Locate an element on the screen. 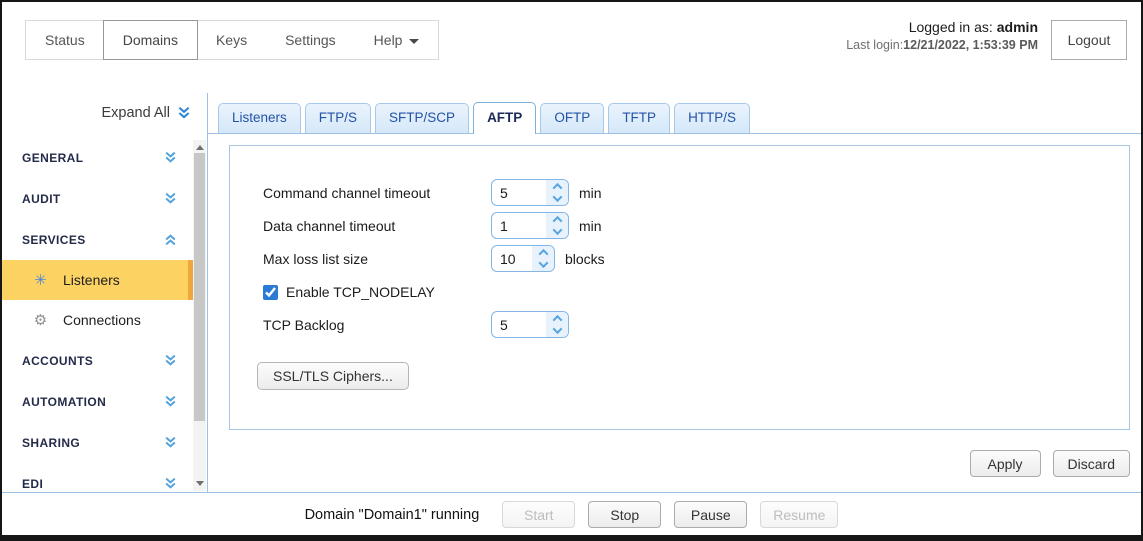 The image size is (1143, 541). last-login-value: 12/21/2022, 1:53:39 PM is located at coordinates (970, 44).